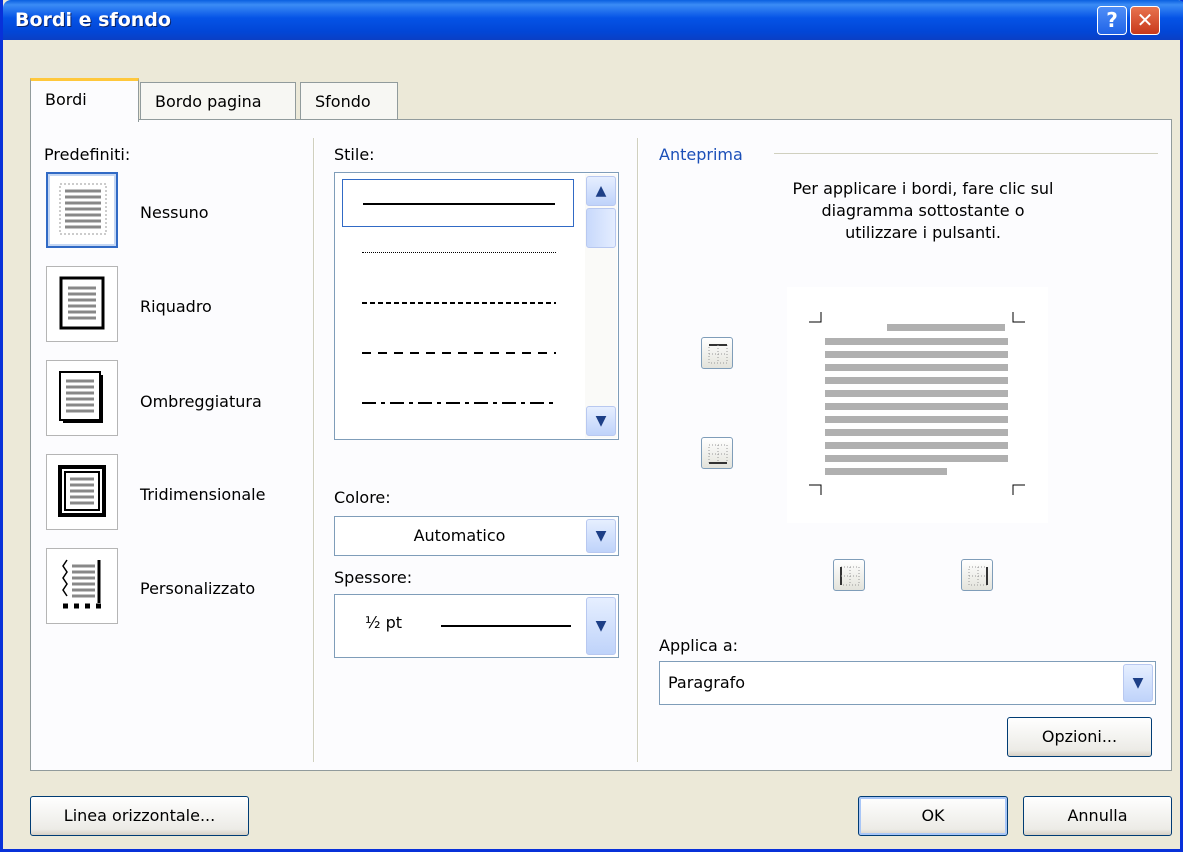 The image size is (1183, 852). I want to click on style-option-dash-dot, so click(458, 403).